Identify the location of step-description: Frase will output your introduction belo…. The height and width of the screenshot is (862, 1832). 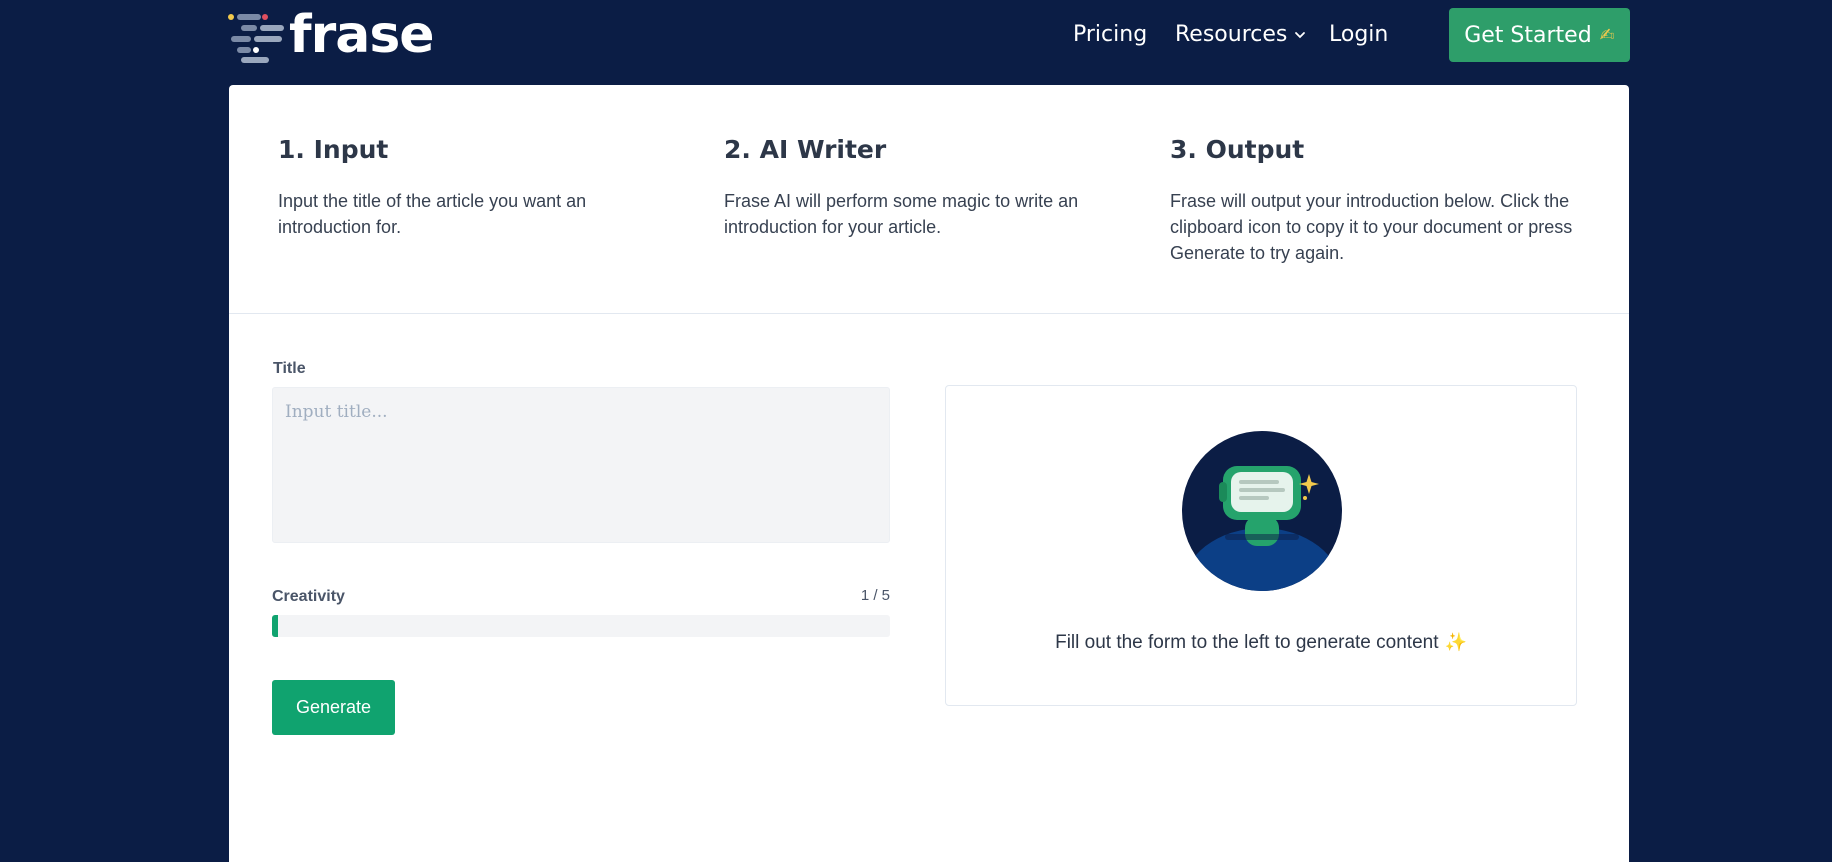
(1371, 227).